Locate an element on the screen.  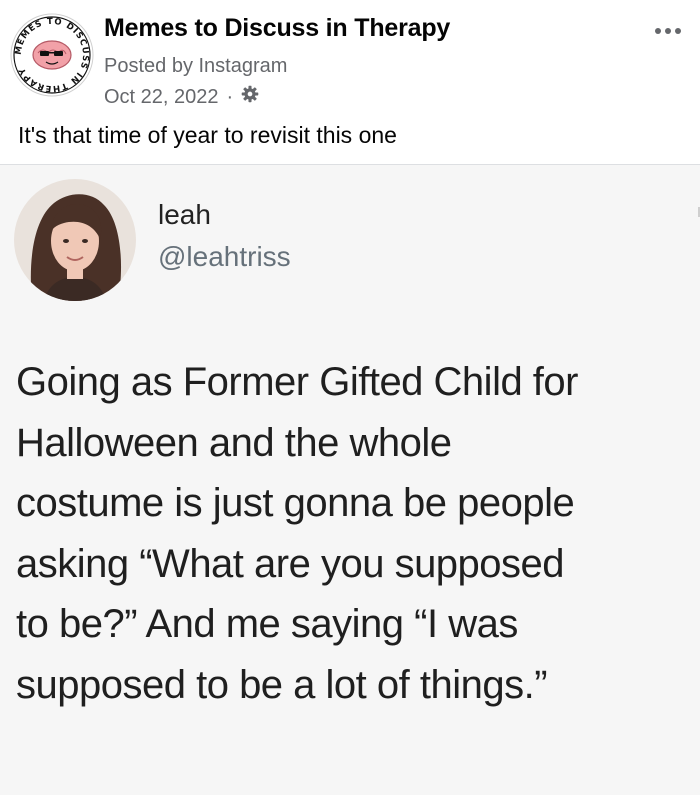
tweet-line: supposed to be a lot of things.” is located at coordinates (282, 684).